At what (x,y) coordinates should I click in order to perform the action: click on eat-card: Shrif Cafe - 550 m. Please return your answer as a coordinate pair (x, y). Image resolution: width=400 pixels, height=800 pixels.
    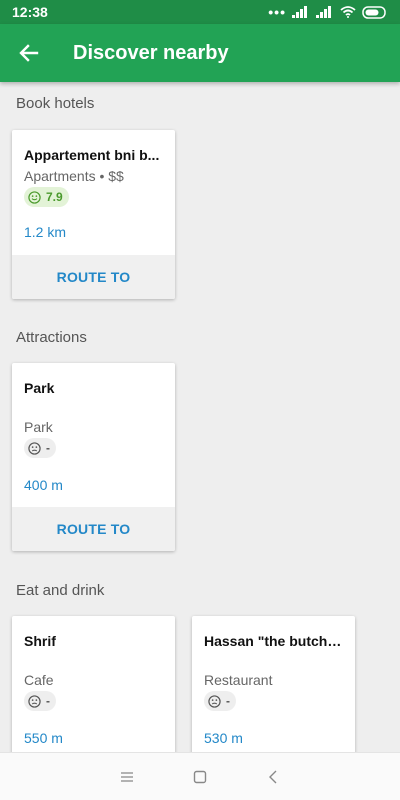
    Looking at the image, I should click on (93, 684).